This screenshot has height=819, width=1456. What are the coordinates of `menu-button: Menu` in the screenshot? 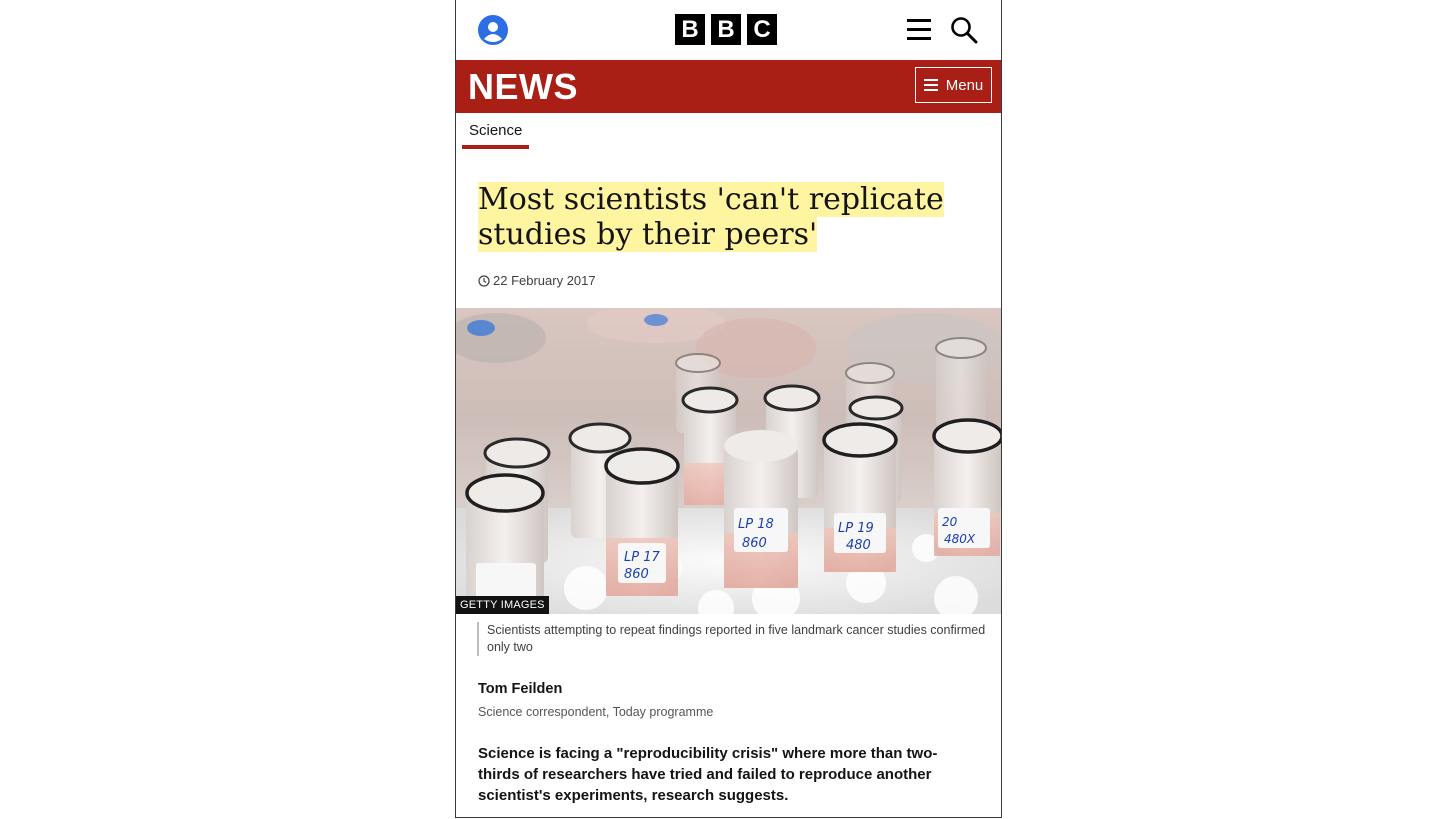 It's located at (953, 85).